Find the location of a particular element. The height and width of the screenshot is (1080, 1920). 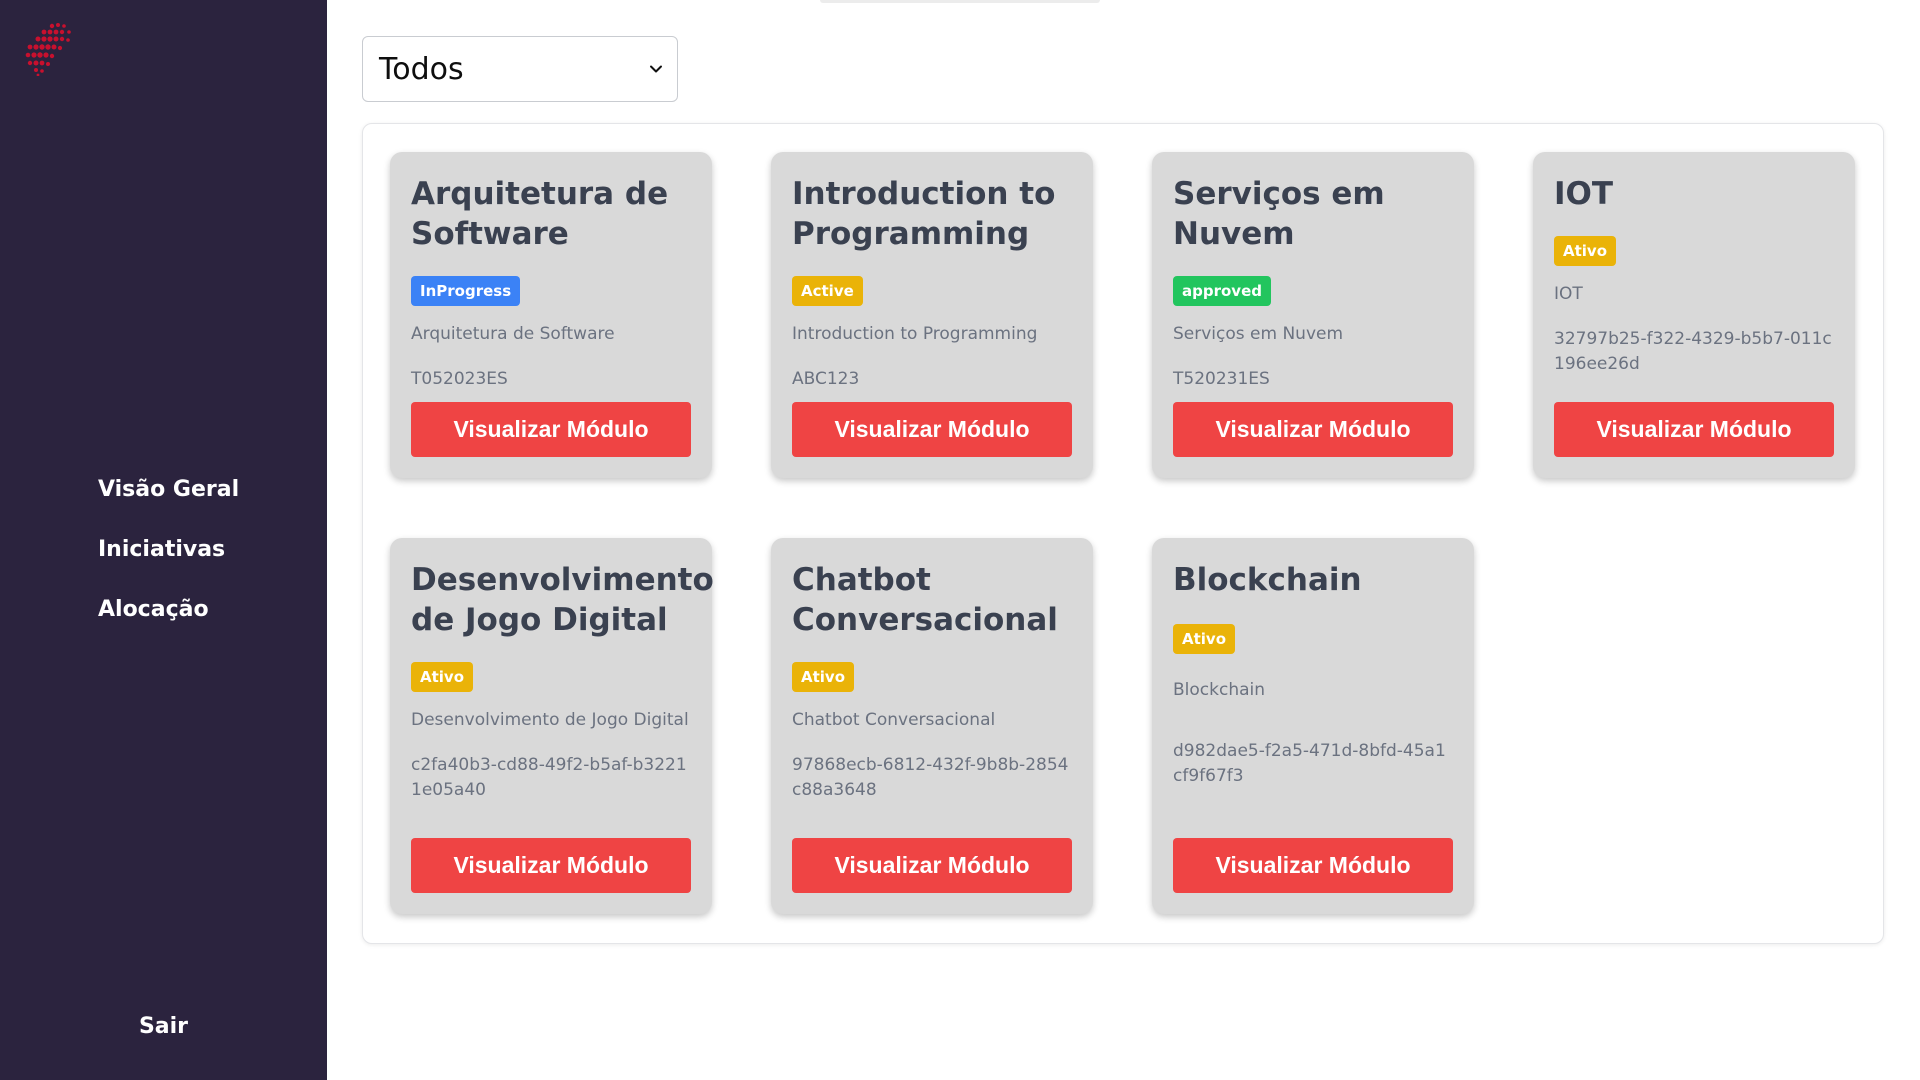

card-title: Serviços em Nuvem is located at coordinates (1279, 214).